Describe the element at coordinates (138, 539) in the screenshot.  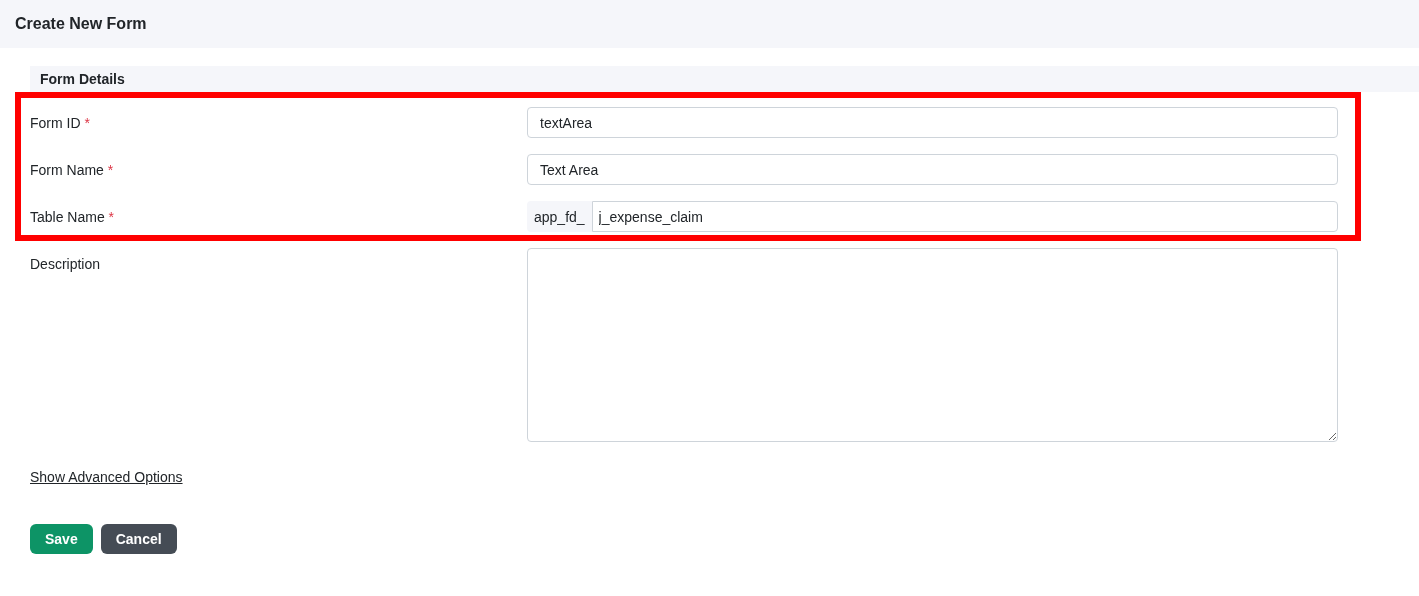
I see `cancel-button: Cancel` at that location.